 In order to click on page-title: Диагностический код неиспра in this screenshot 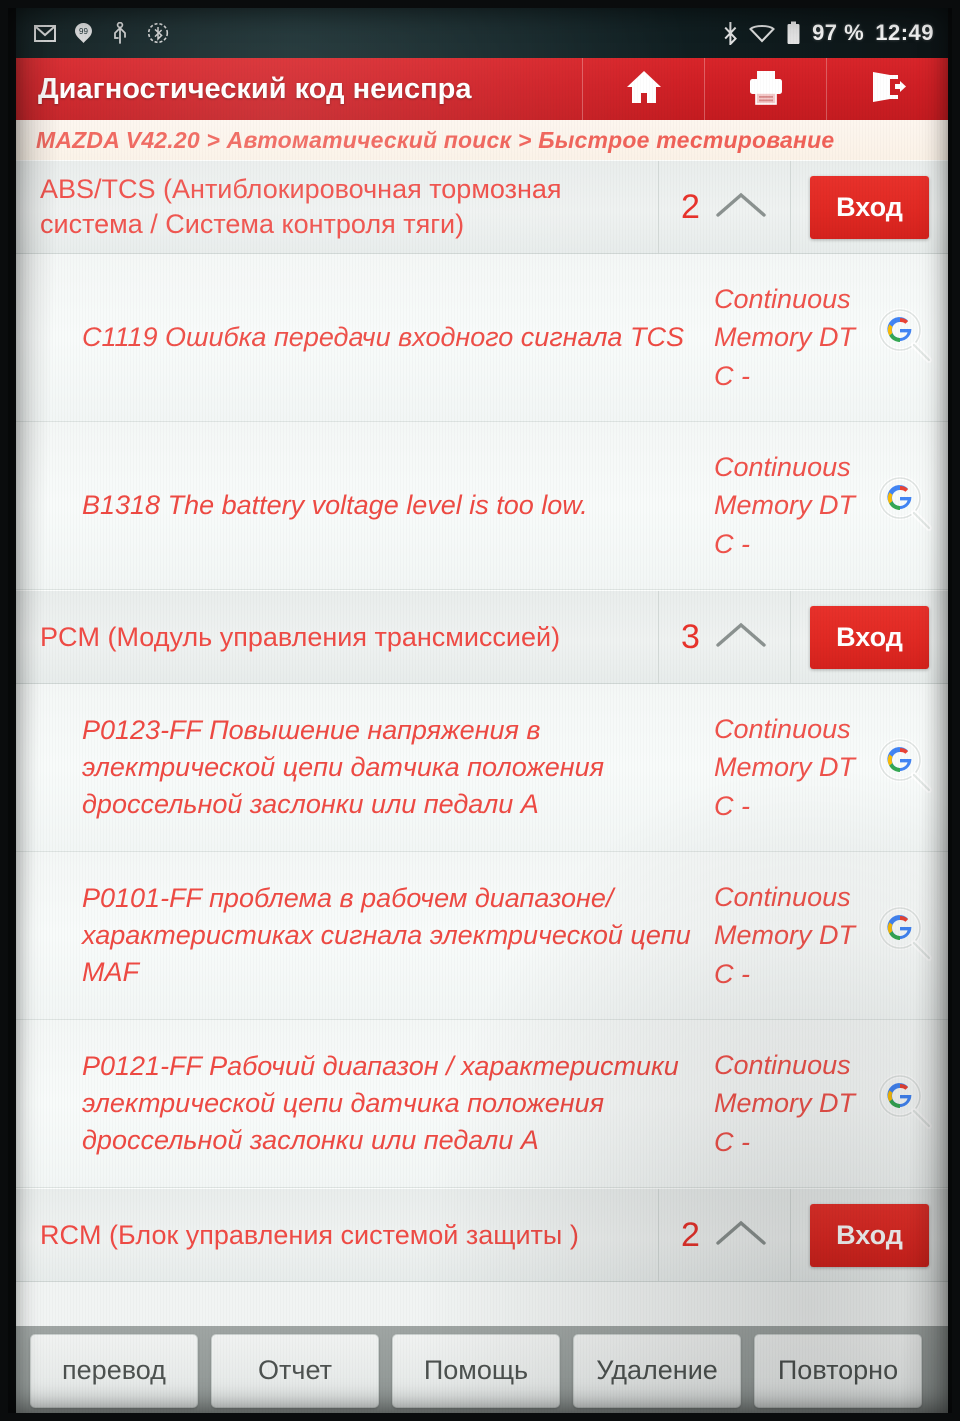, I will do `click(255, 88)`.